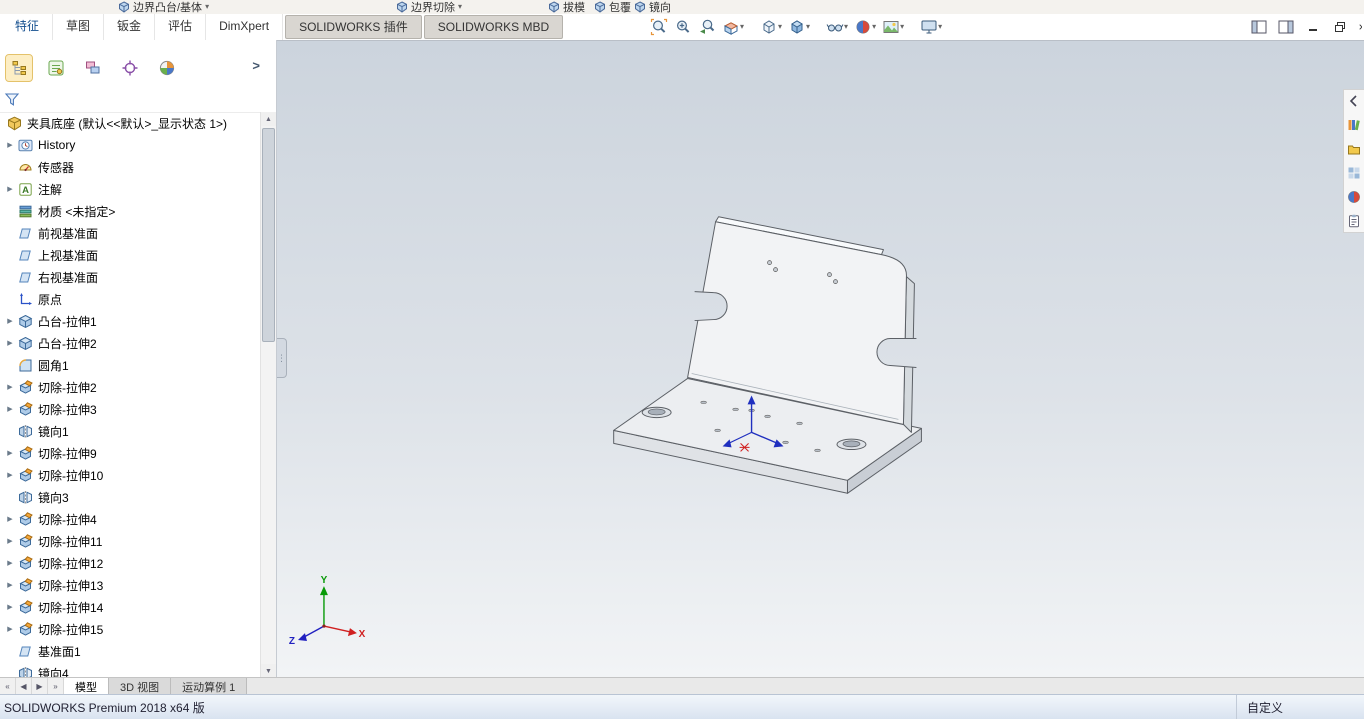 The image size is (1364, 719). Describe the element at coordinates (1286, 27) in the screenshot. I see `pane-right-button` at that location.